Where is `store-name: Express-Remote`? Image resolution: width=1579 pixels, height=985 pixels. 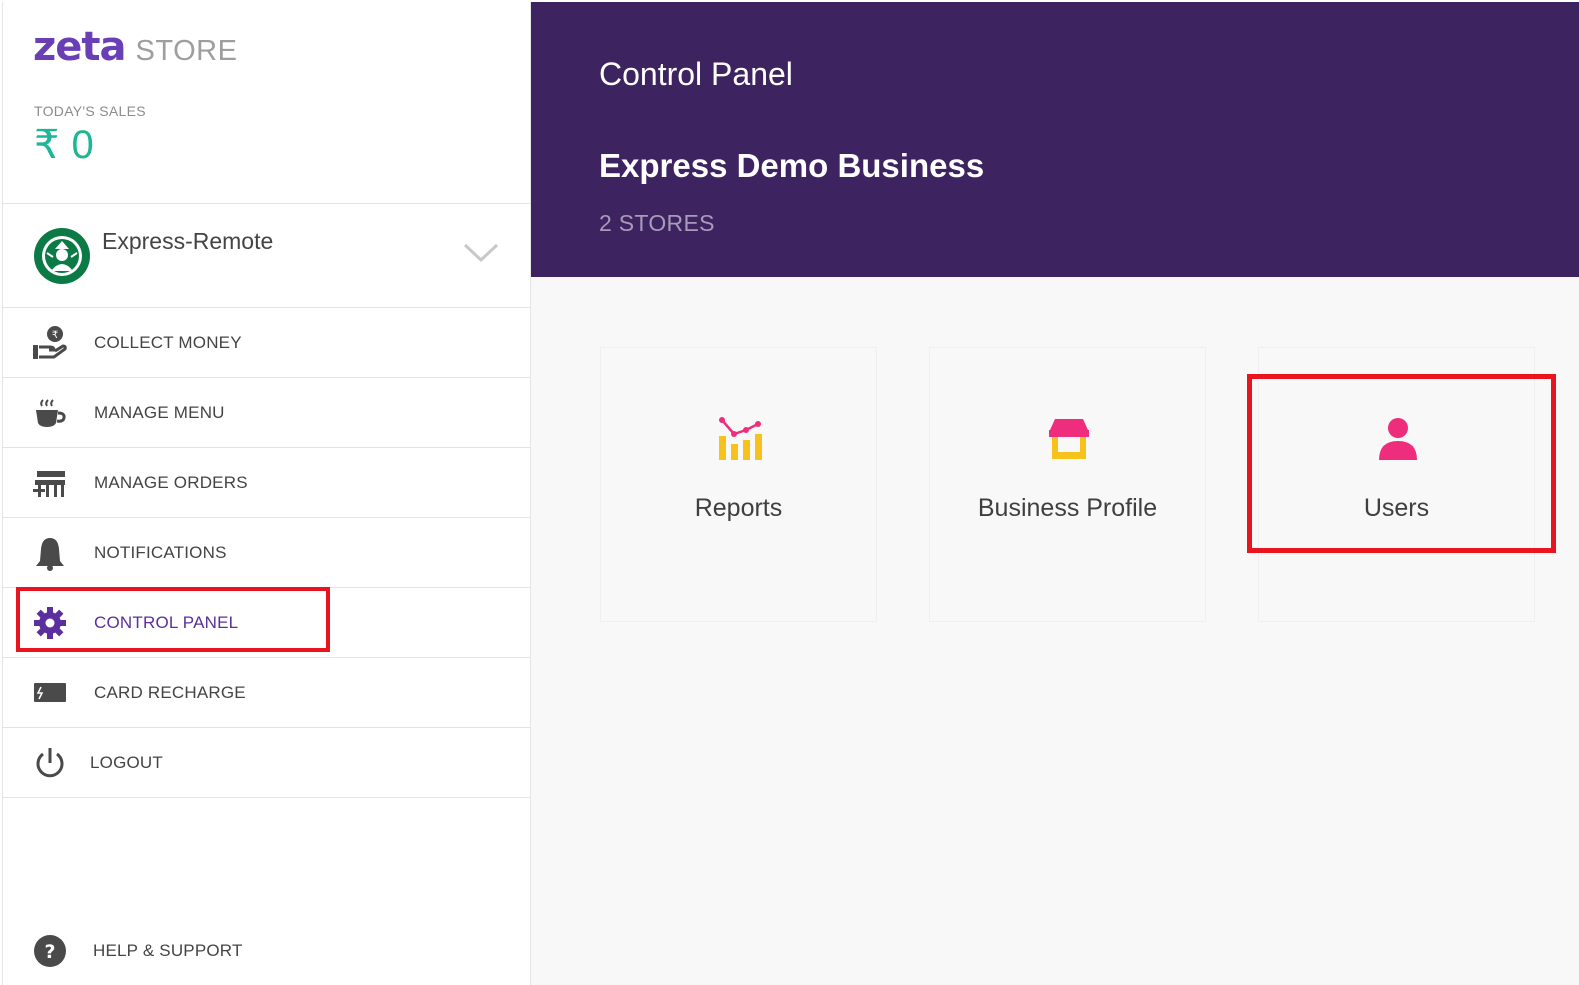 store-name: Express-Remote is located at coordinates (188, 241).